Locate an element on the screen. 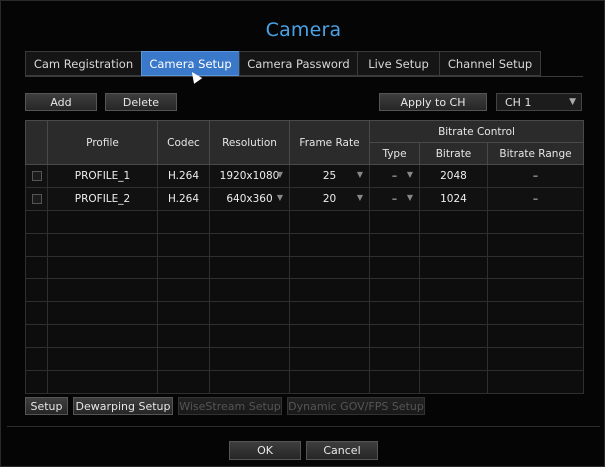  channel-select: CH 1 ▼ is located at coordinates (539, 102).